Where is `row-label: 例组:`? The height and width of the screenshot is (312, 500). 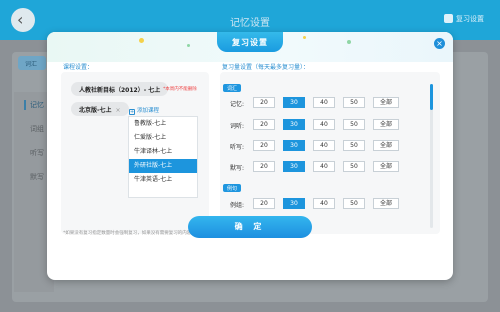 row-label: 例组: is located at coordinates (237, 205).